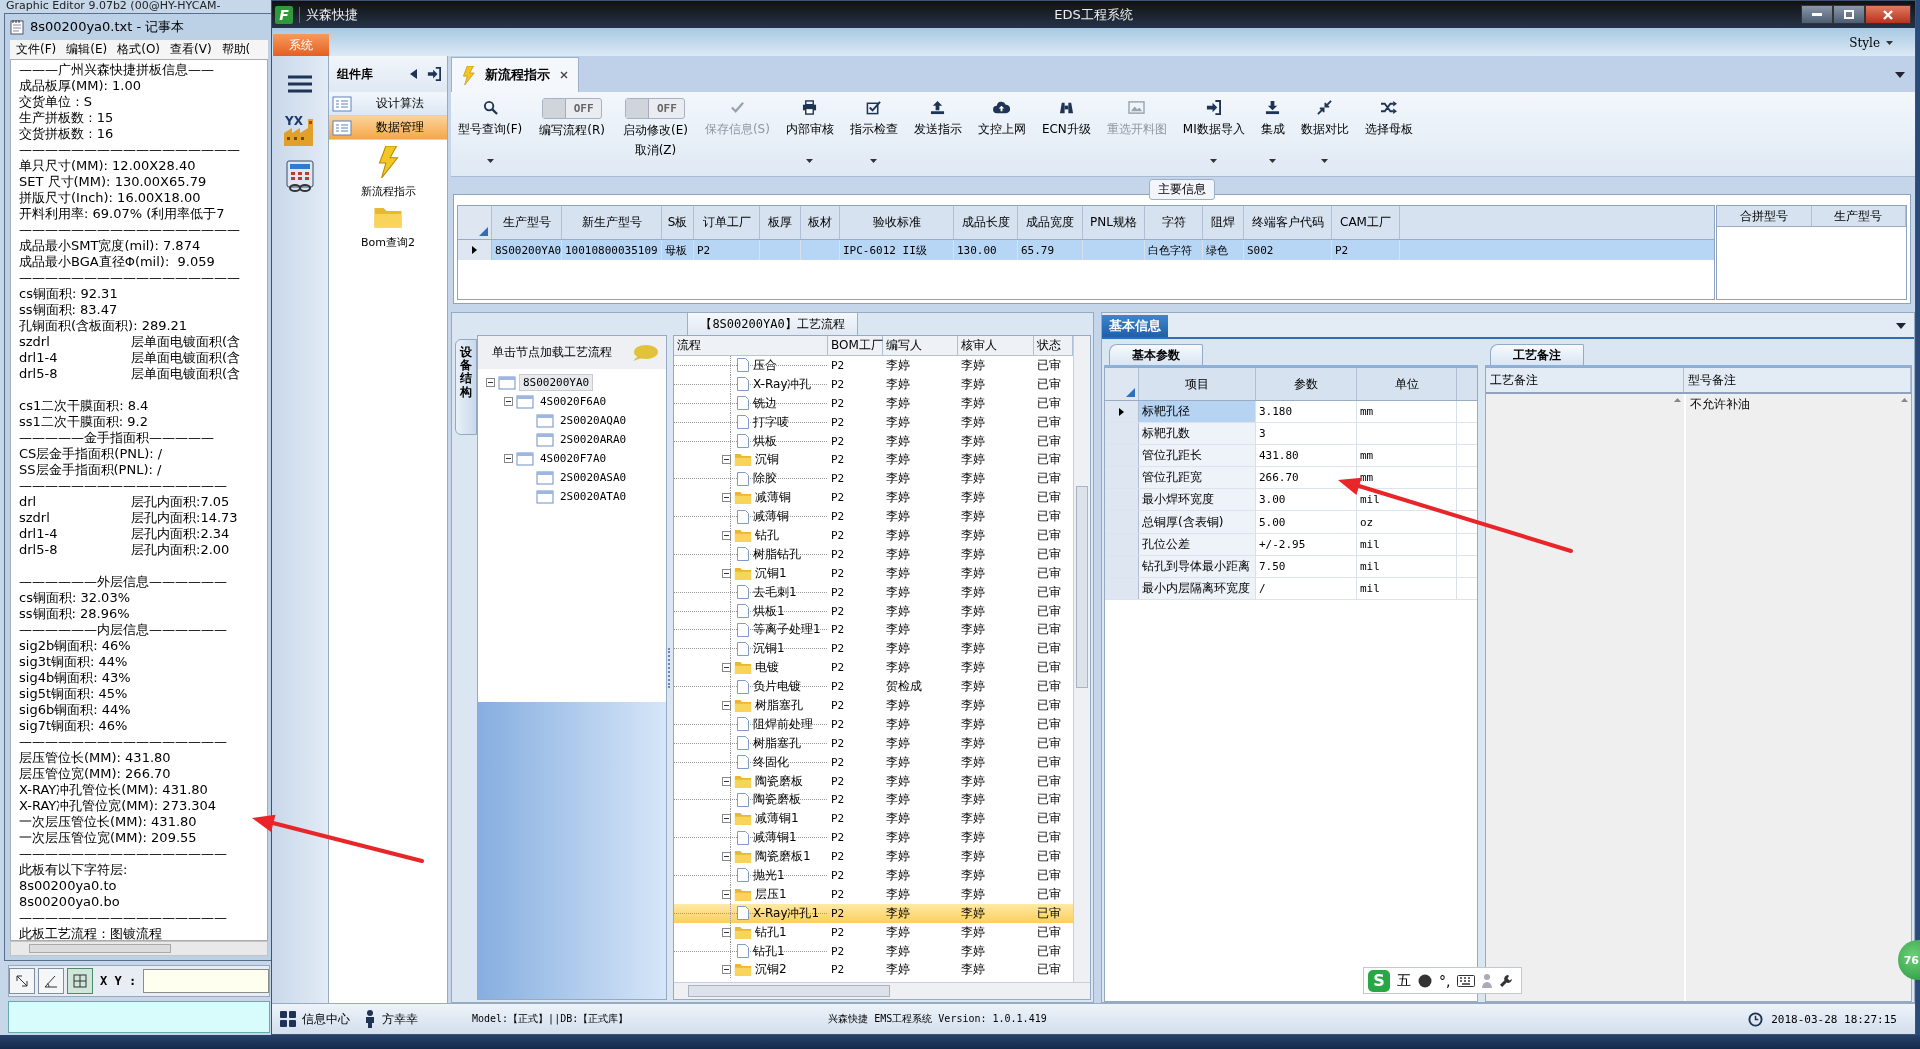 This screenshot has width=1920, height=1049. I want to click on tree-node: 4S0020F7A0, so click(573, 458).